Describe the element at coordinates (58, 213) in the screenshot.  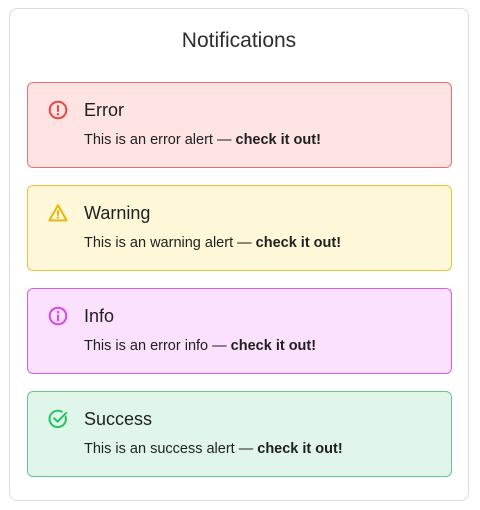
I see `warning-triangle-icon` at that location.